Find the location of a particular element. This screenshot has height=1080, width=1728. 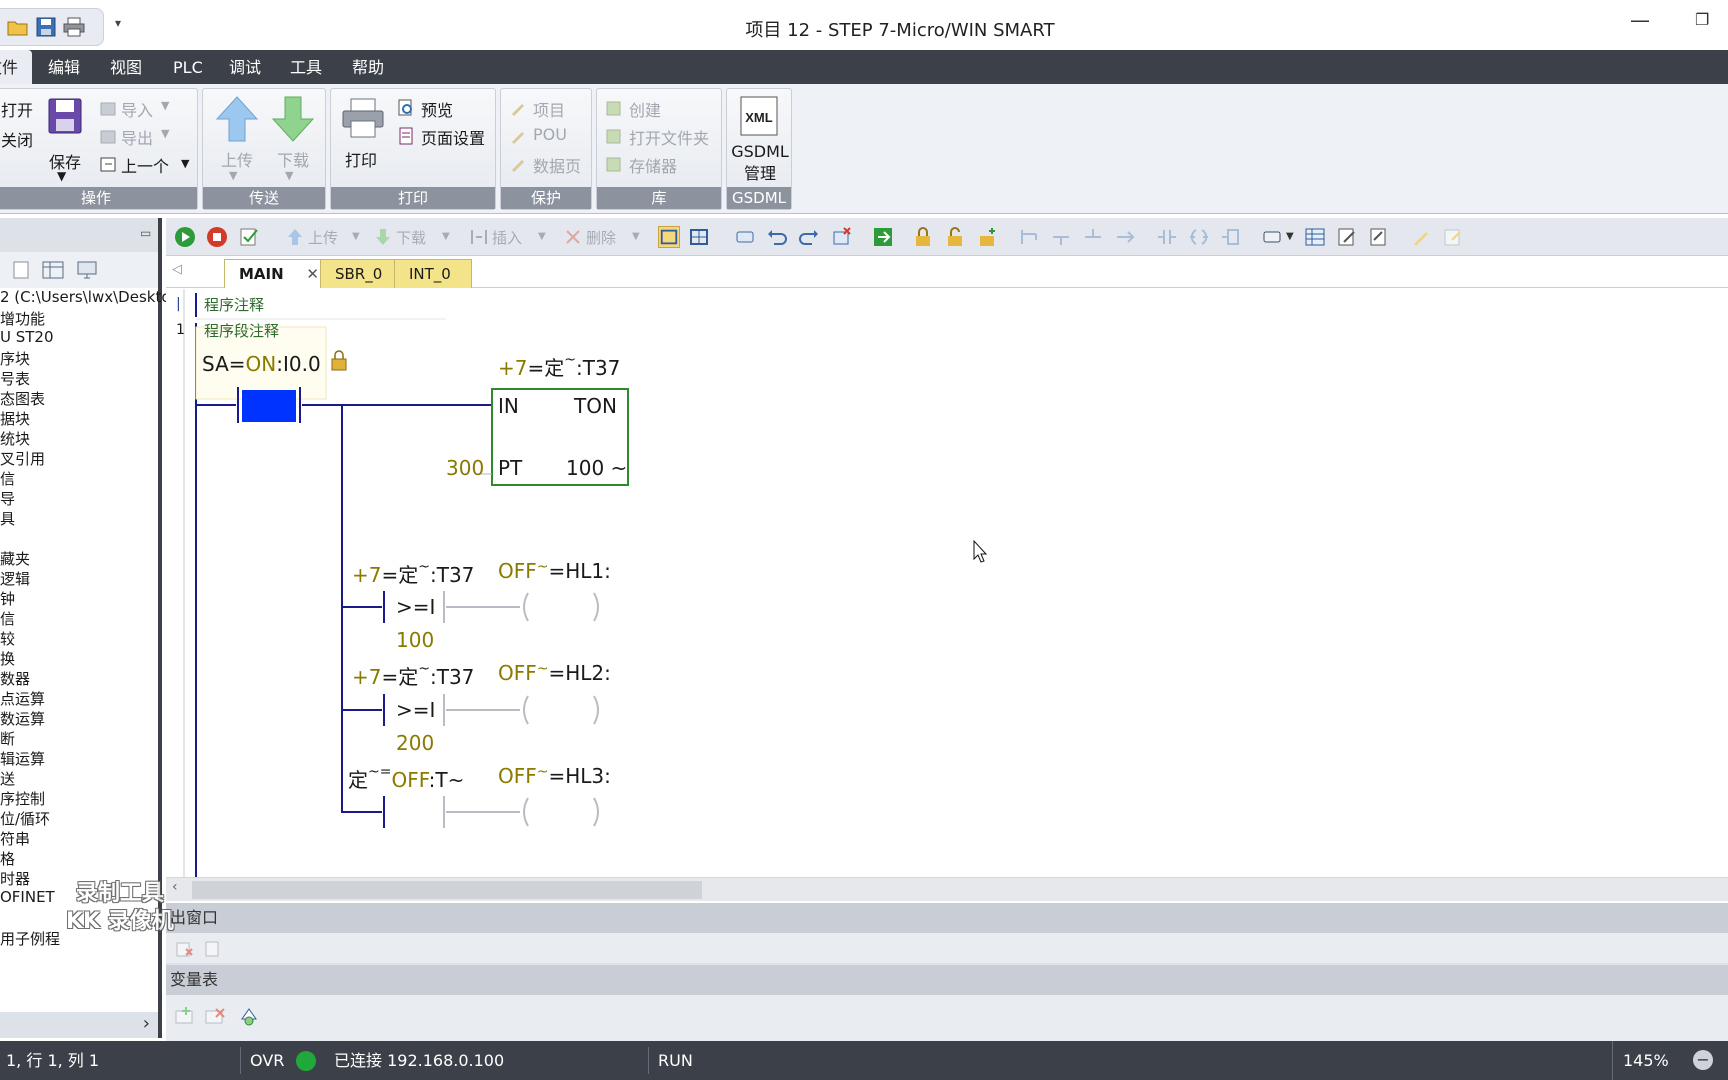

tab-main: MAIN ✕ is located at coordinates (276, 273).